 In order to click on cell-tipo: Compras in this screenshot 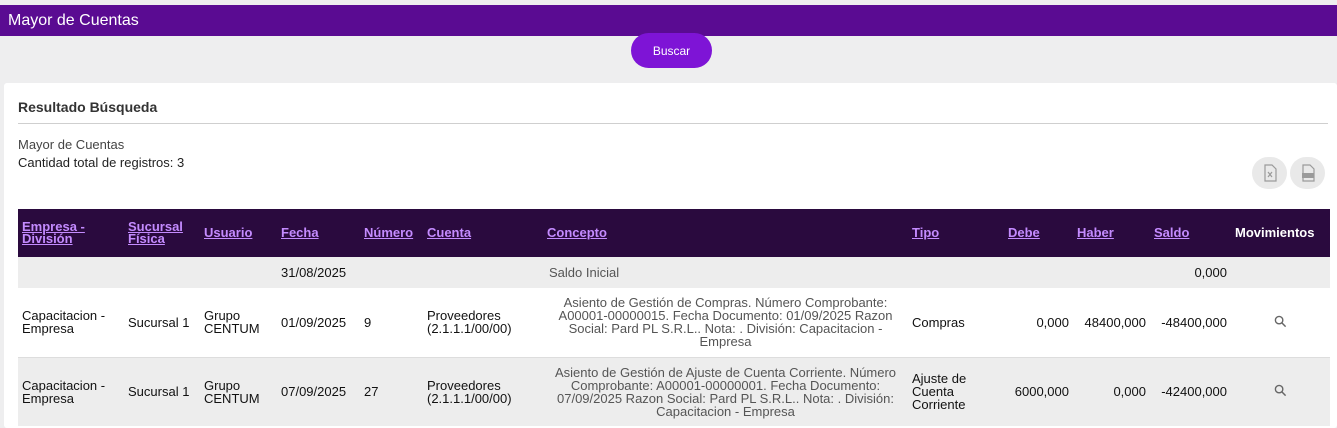, I will do `click(938, 322)`.